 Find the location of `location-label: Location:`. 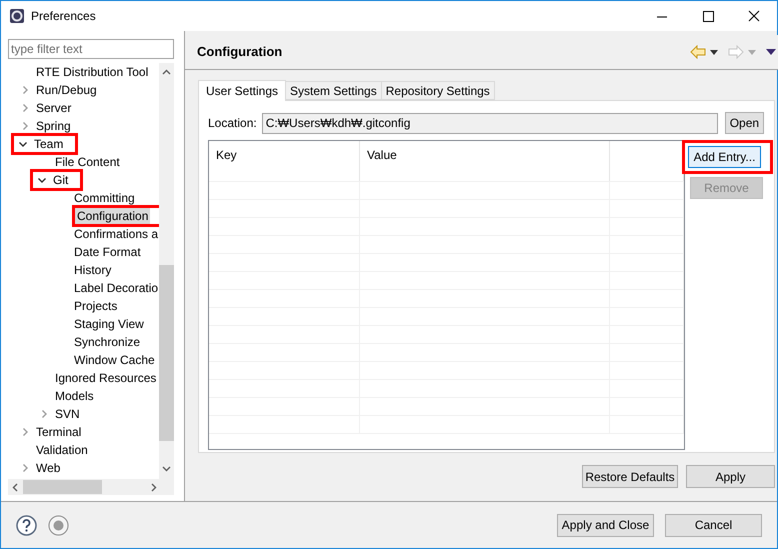

location-label: Location: is located at coordinates (232, 123).